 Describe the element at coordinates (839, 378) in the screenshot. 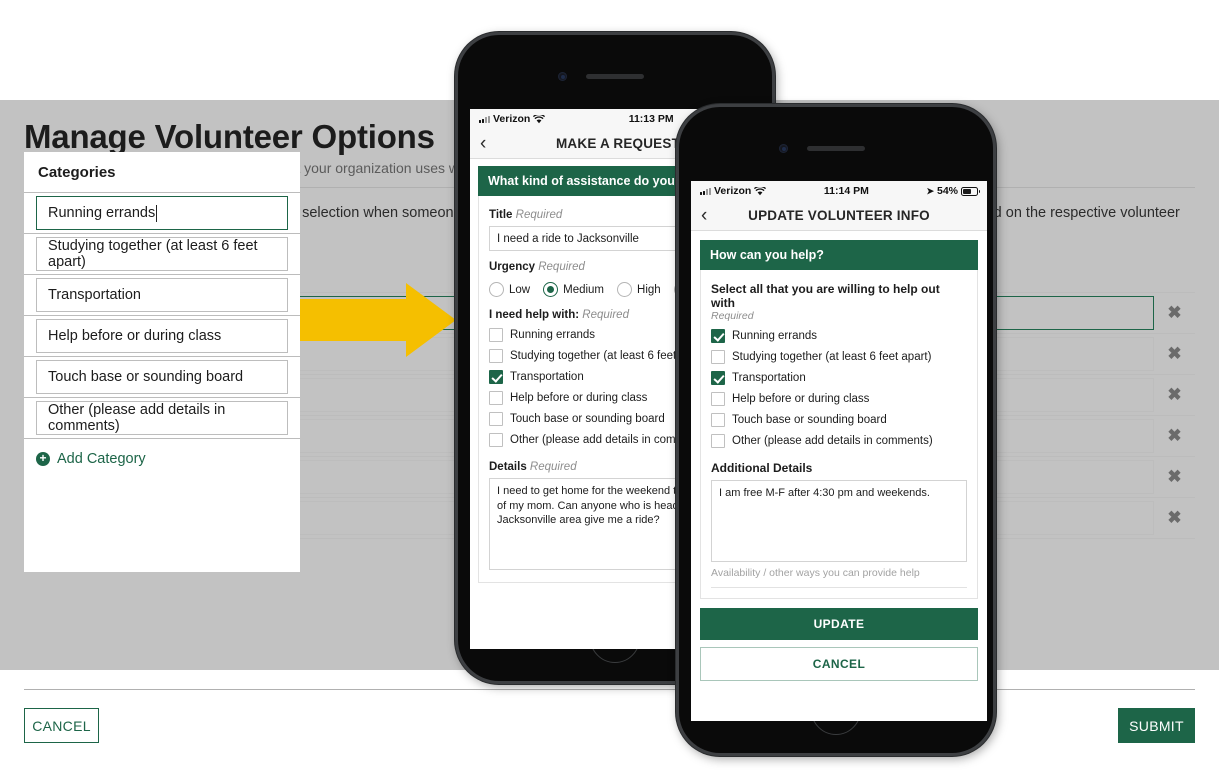

I see `checkbox-row: Transportation` at that location.